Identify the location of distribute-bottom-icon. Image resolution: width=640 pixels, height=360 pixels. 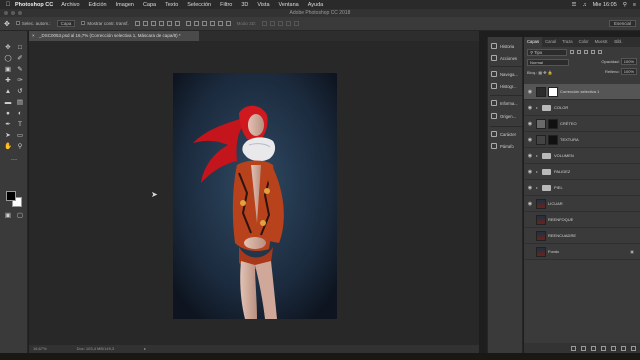
(204, 23).